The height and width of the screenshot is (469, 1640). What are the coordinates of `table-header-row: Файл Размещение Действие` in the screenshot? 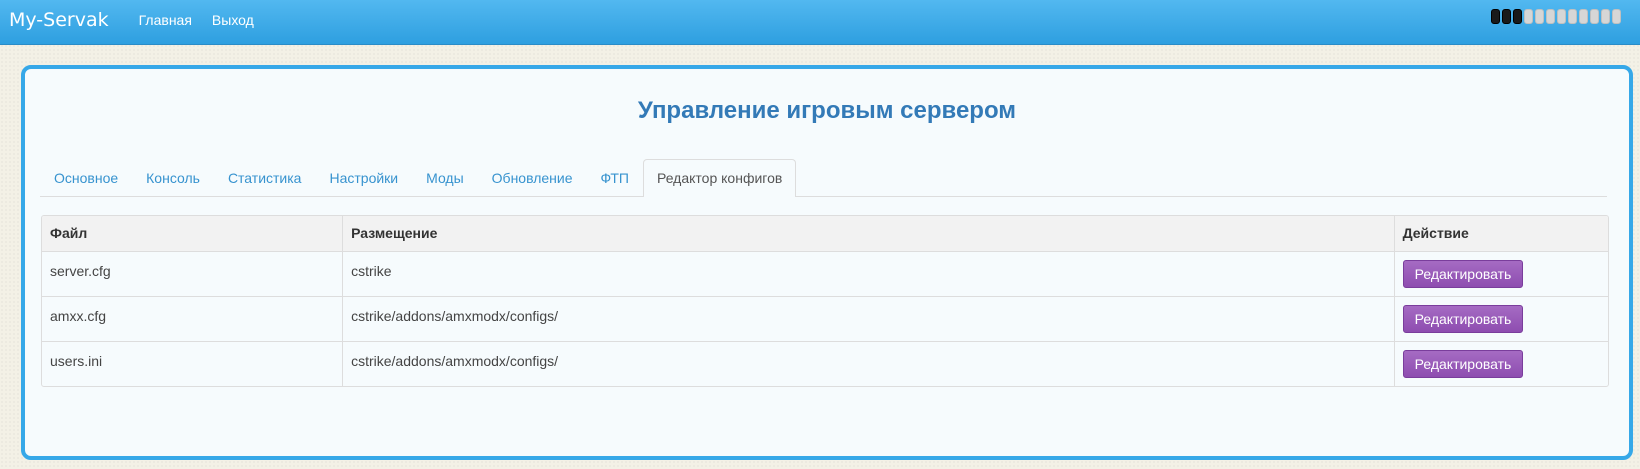 It's located at (825, 234).